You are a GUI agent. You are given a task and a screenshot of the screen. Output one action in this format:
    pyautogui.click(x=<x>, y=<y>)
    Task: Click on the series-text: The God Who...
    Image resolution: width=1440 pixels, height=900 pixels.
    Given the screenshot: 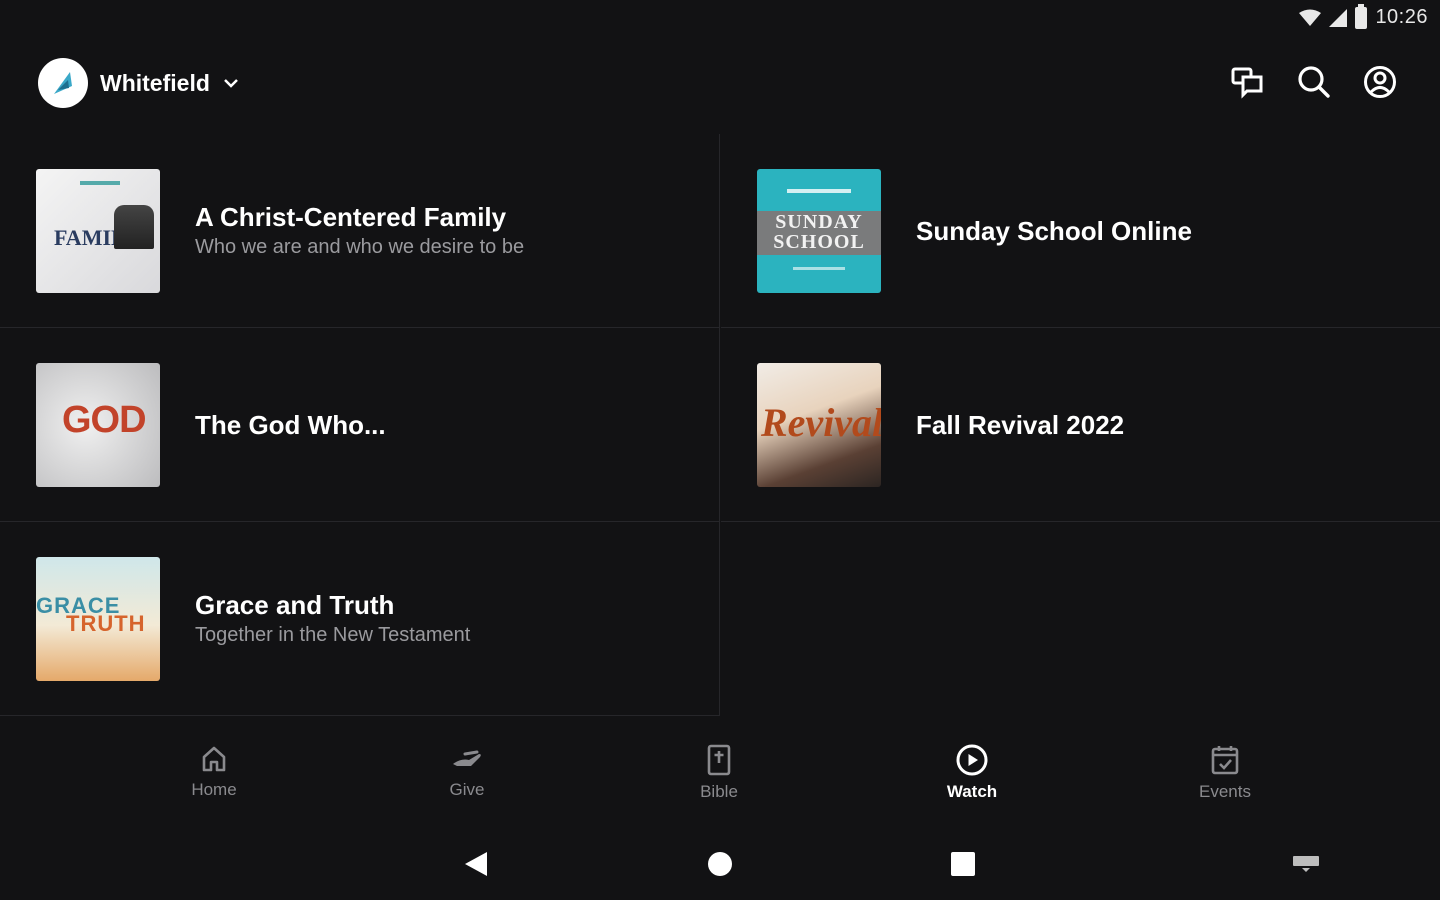 What is the action you would take?
    pyautogui.click(x=290, y=425)
    